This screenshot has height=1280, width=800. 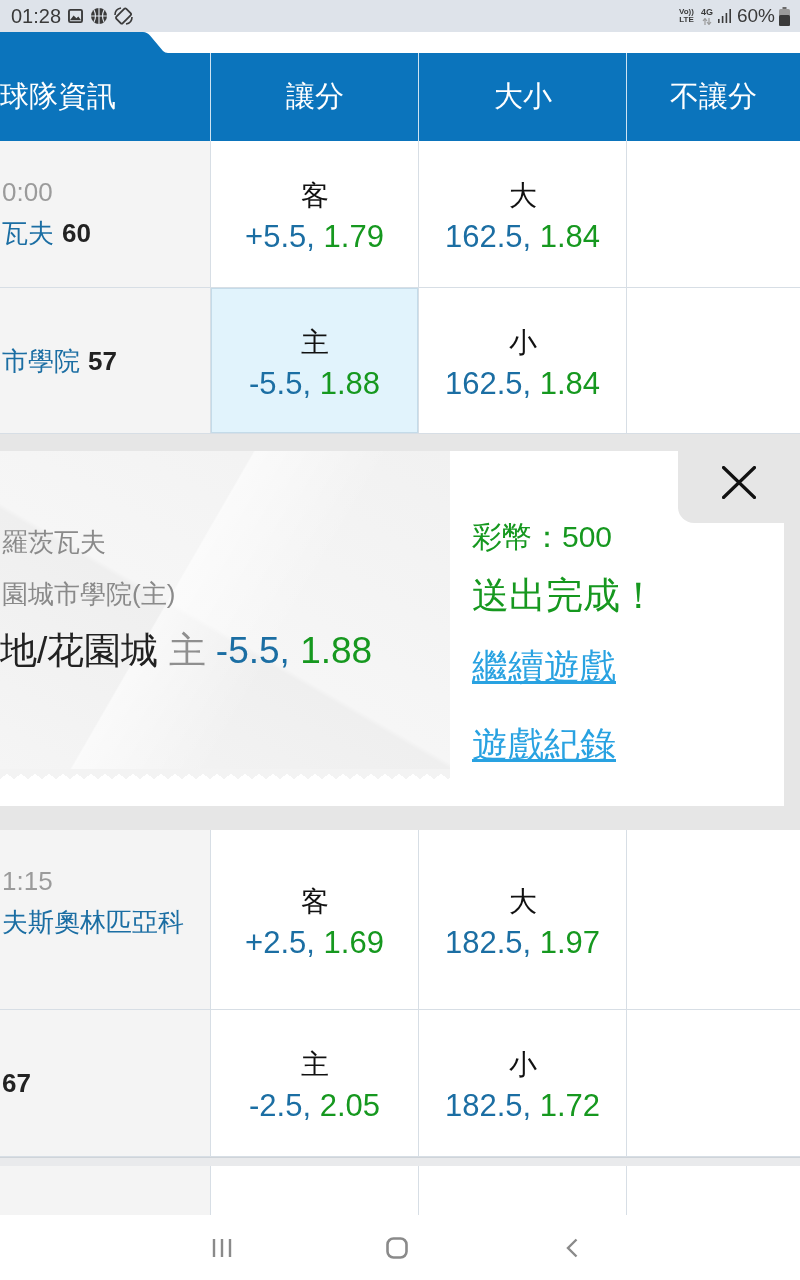 I want to click on coins-text: 彩幣：500, so click(x=542, y=537).